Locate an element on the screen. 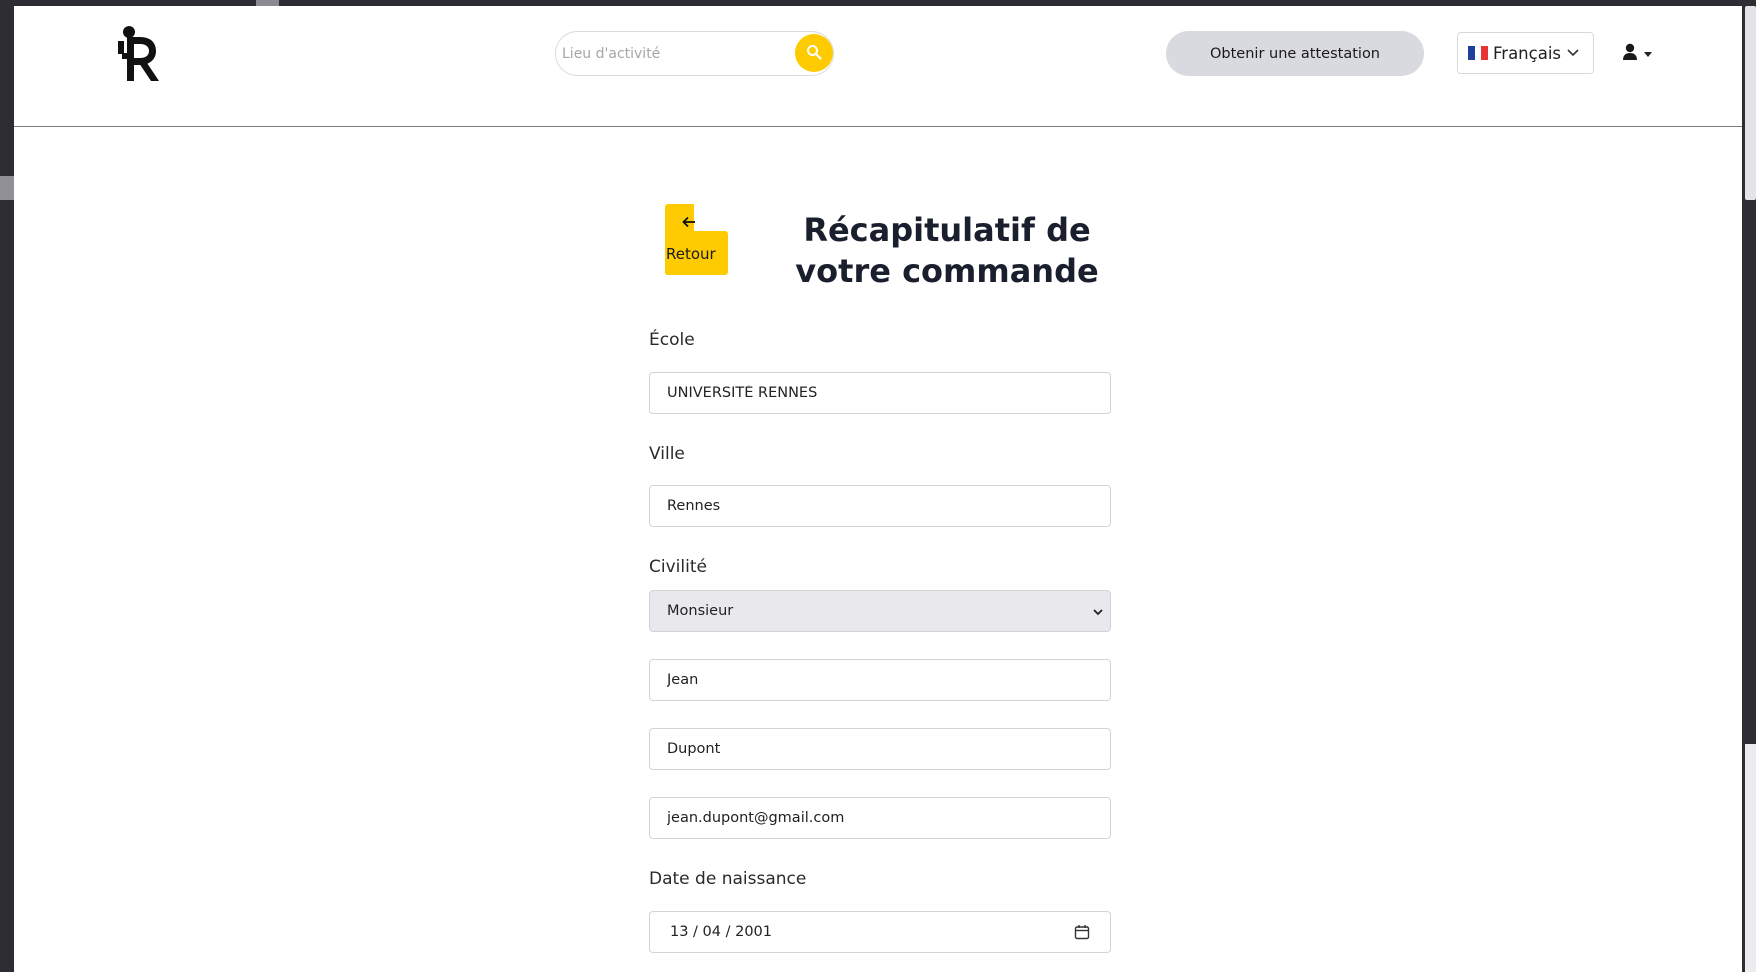  search-icon is located at coordinates (814, 53).